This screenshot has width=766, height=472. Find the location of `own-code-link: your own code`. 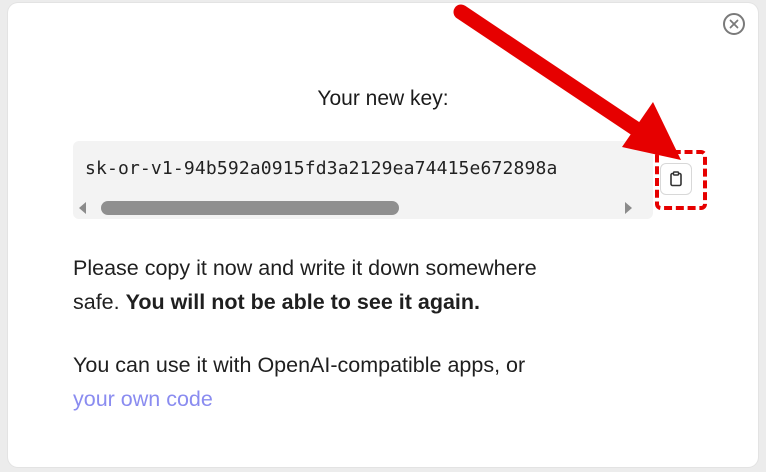

own-code-link: your own code is located at coordinates (143, 399).